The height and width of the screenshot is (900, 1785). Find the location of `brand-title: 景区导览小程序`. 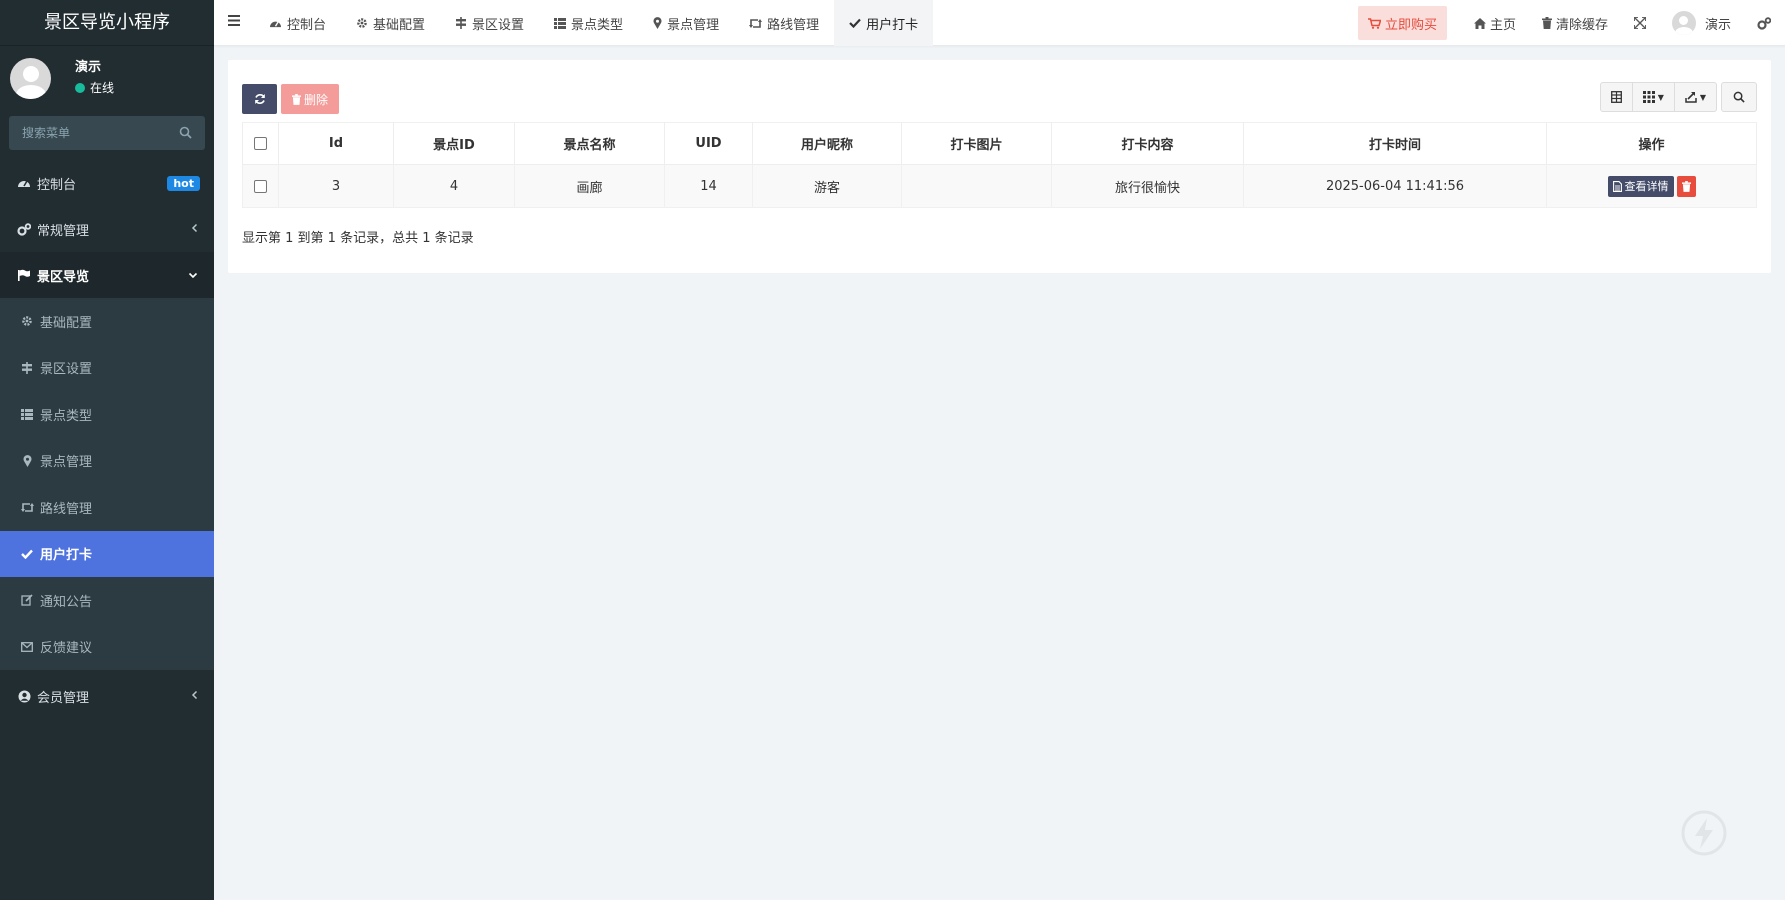

brand-title: 景区导览小程序 is located at coordinates (107, 23).